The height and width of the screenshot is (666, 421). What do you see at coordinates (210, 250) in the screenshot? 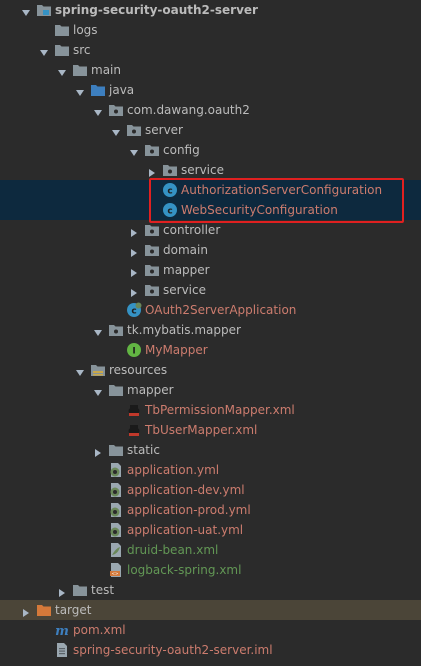
I see `tree-row: domain` at bounding box center [210, 250].